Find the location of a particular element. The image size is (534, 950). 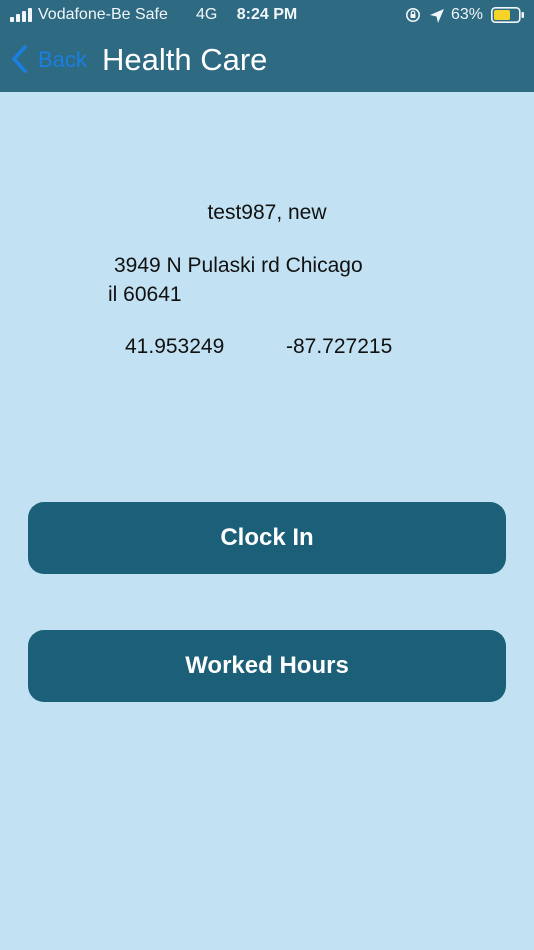

navigation-bar: Back Health Care is located at coordinates (267, 61).